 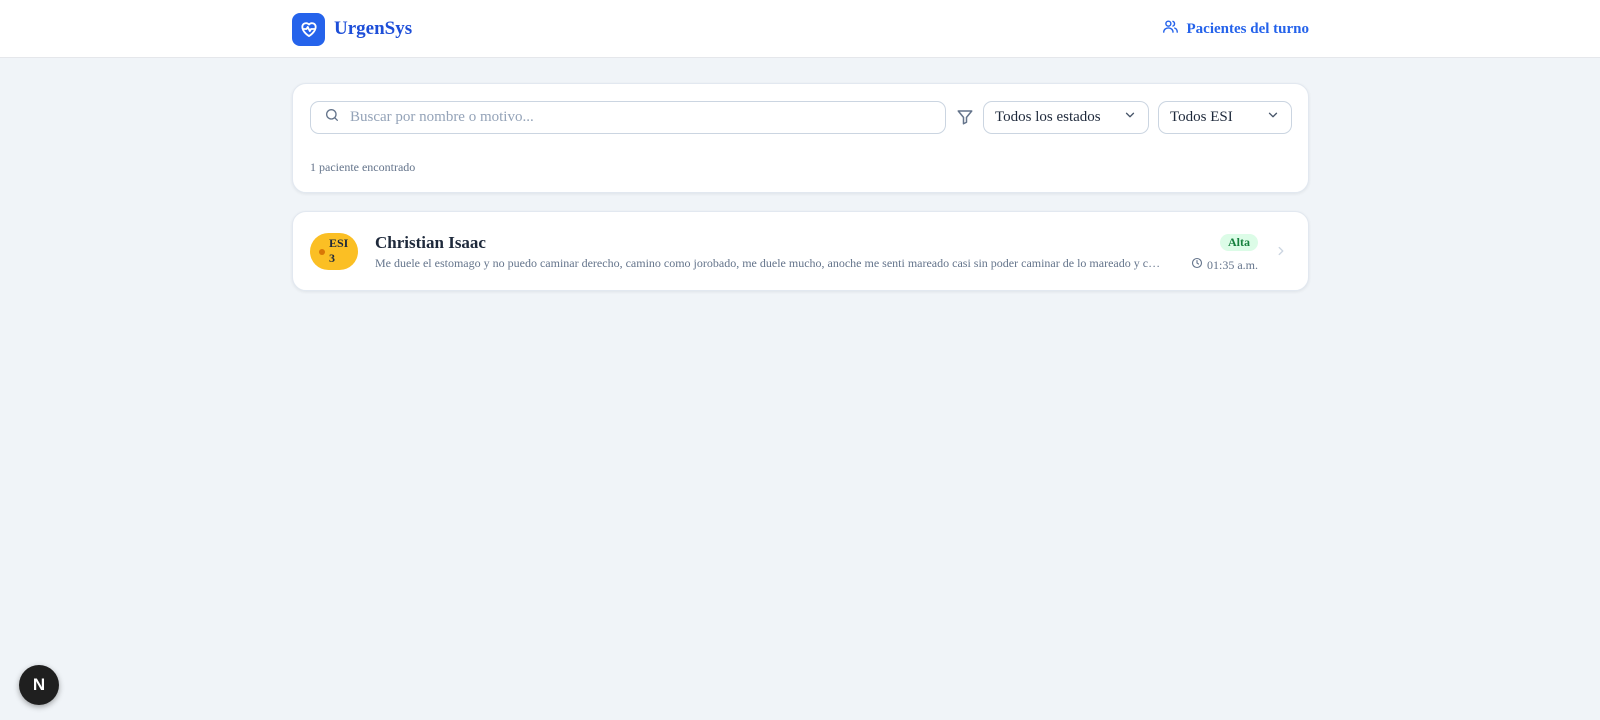 I want to click on esi-select-value: Todos ESI, so click(x=1201, y=117).